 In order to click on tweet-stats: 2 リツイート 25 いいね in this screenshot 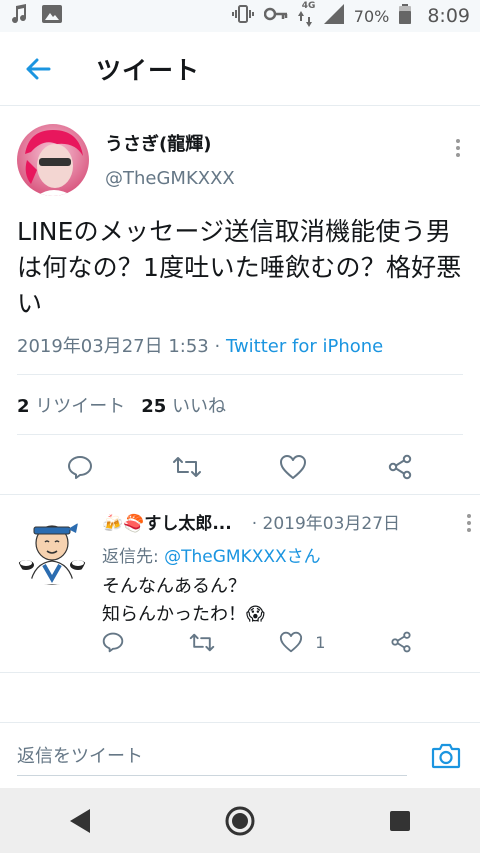, I will do `click(240, 405)`.